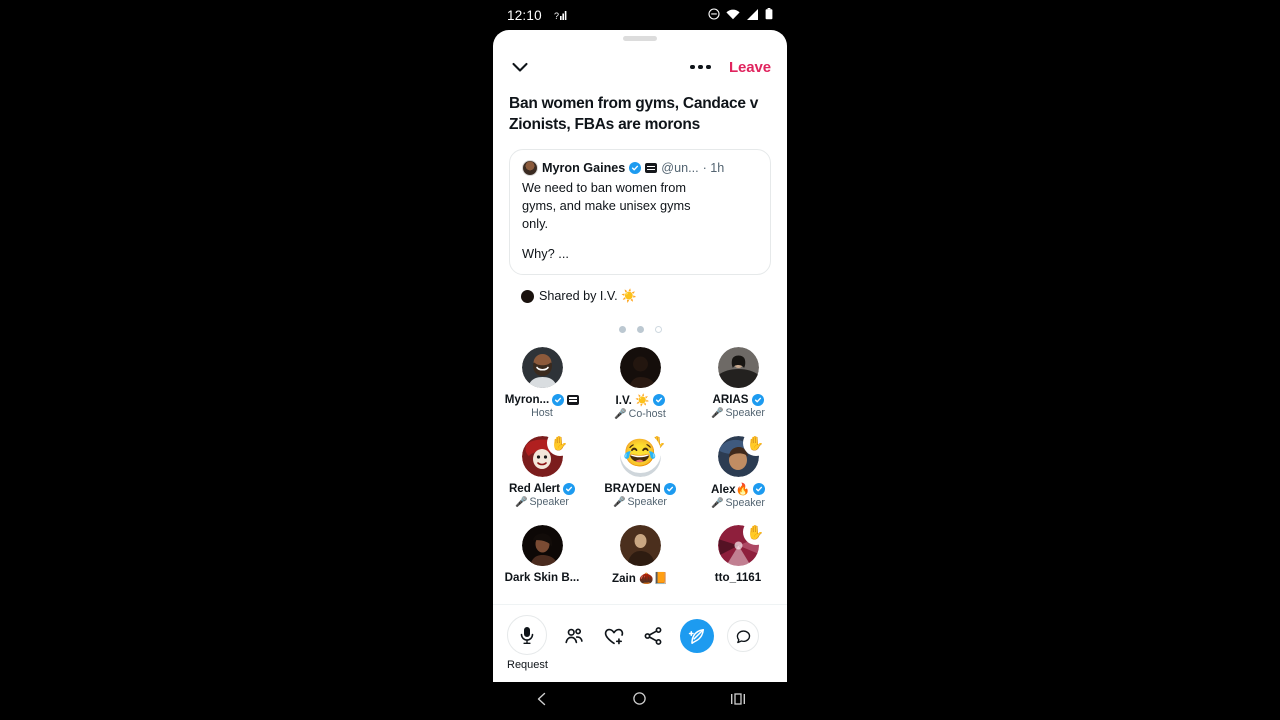  I want to click on role-label: Host, so click(542, 413).